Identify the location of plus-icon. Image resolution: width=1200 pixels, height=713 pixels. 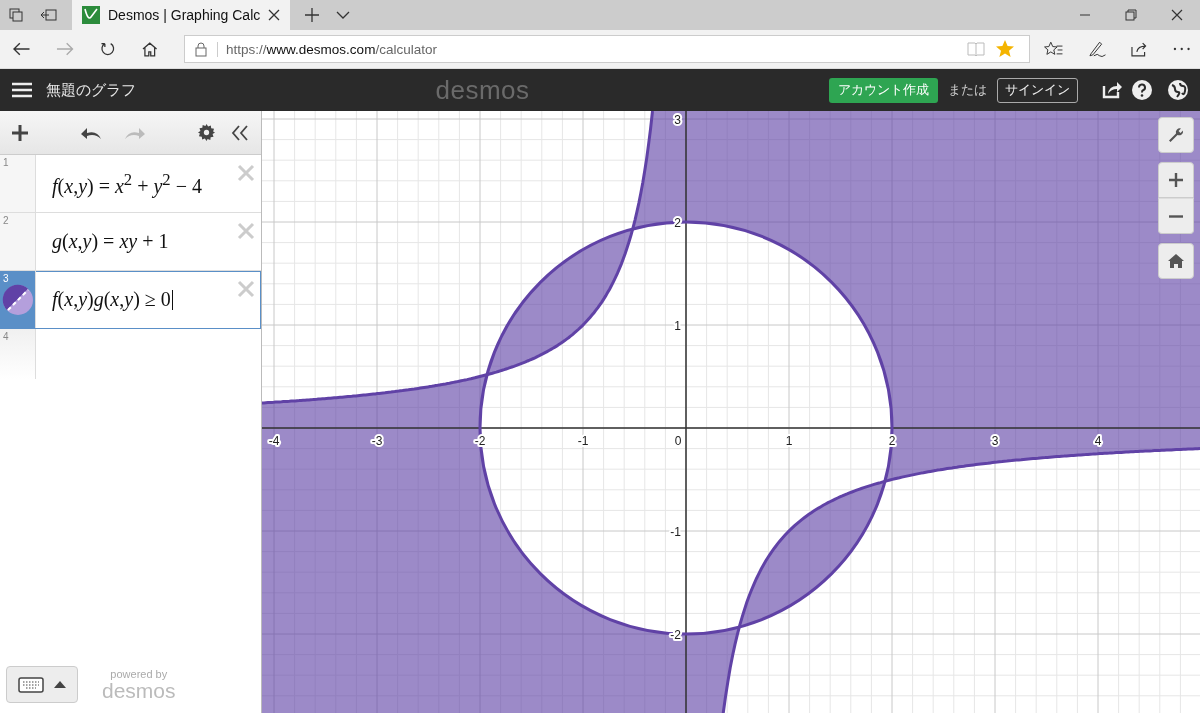
(1176, 180).